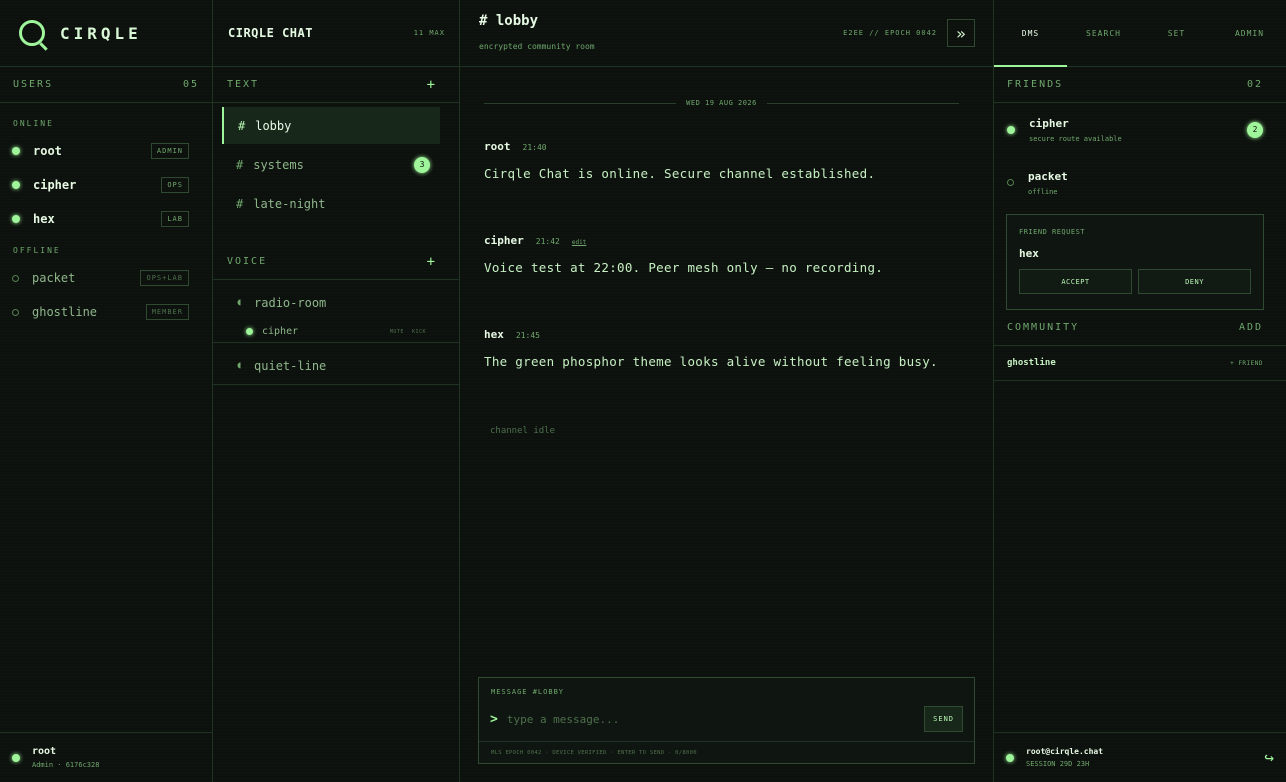  Describe the element at coordinates (1140, 129) in the screenshot. I see `friend-row-cipher: cipher secure route available 2` at that location.